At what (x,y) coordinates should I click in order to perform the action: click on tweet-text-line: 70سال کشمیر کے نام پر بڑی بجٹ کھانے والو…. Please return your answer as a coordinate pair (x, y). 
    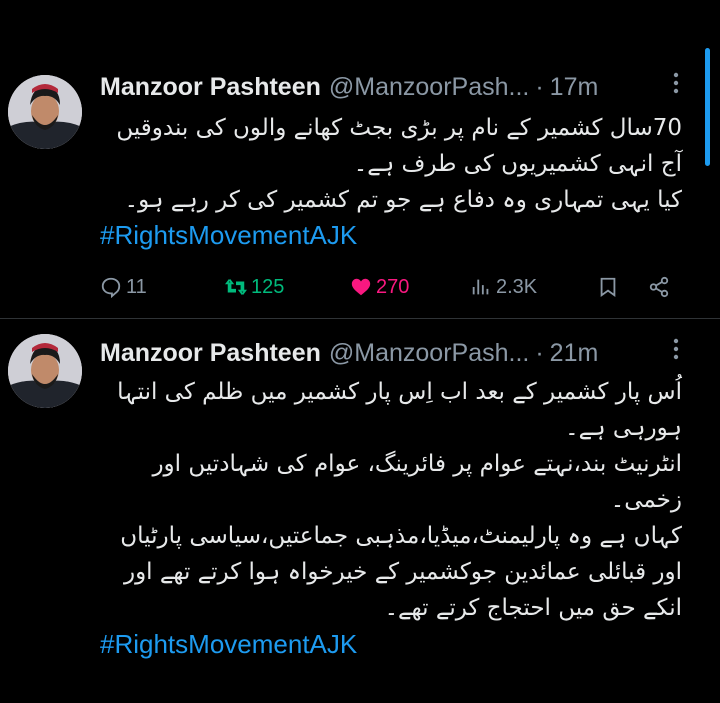
    Looking at the image, I should click on (399, 128).